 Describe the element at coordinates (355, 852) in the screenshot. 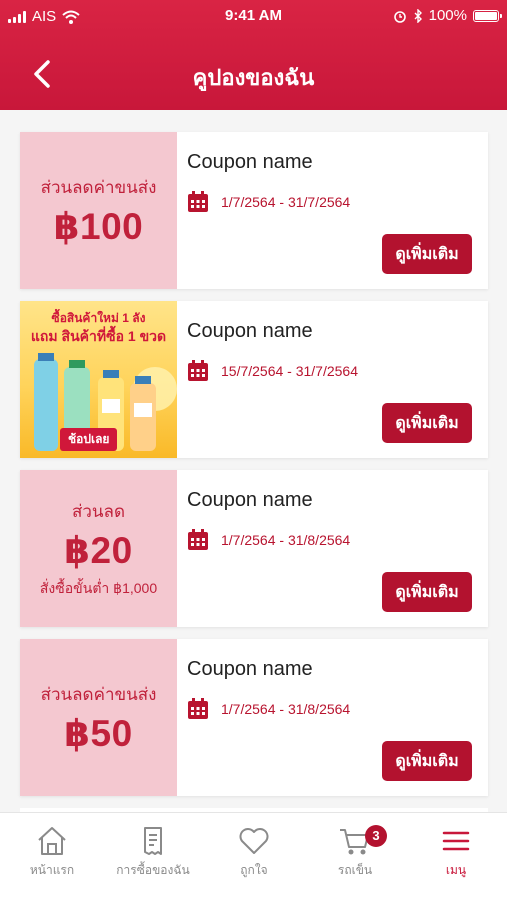

I see `tab-cart: 3 รถเข็น` at that location.